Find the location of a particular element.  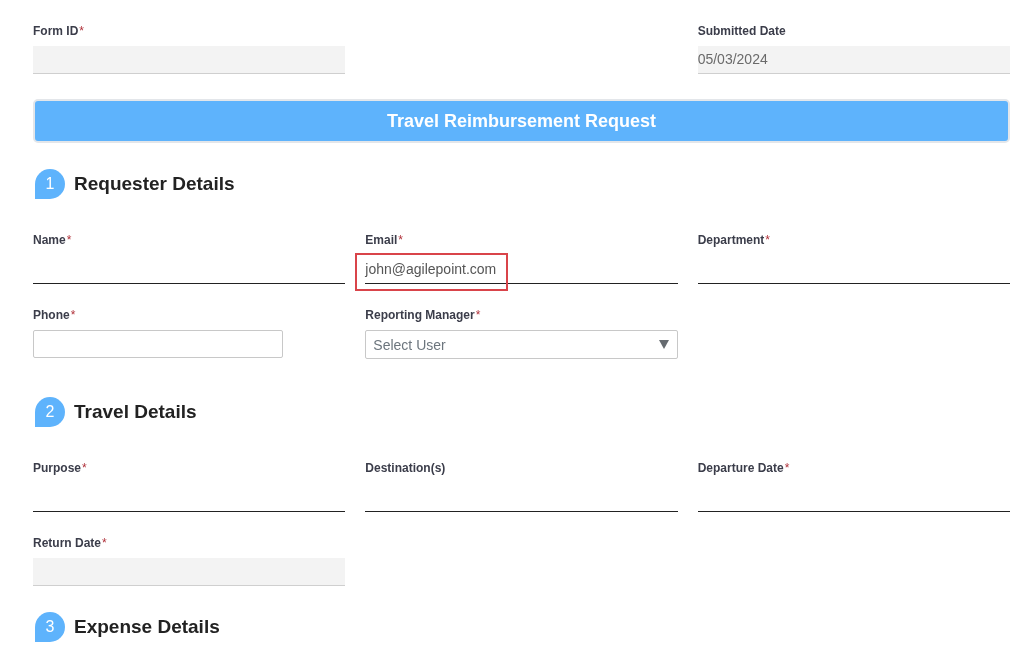

field-label: Name* is located at coordinates (52, 240).